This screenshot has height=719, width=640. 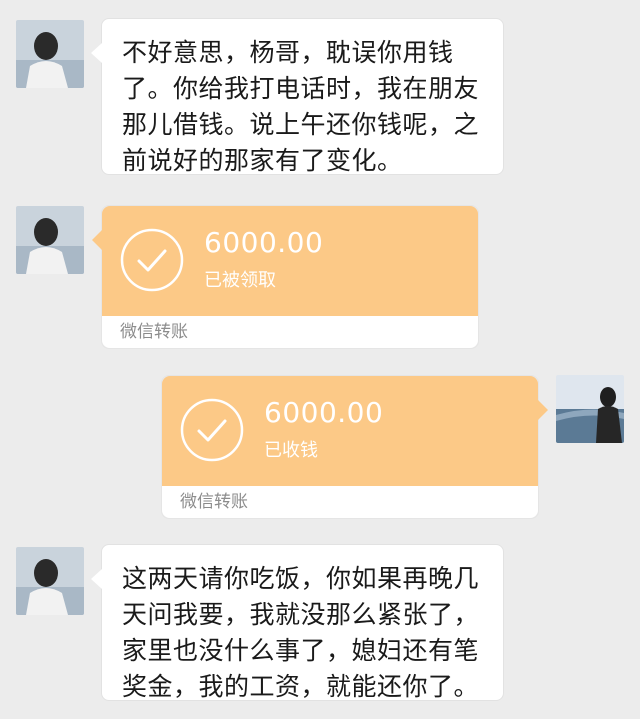 I want to click on message-text-line: 了。你给我打电话时，我在朋友, so click(x=301, y=88).